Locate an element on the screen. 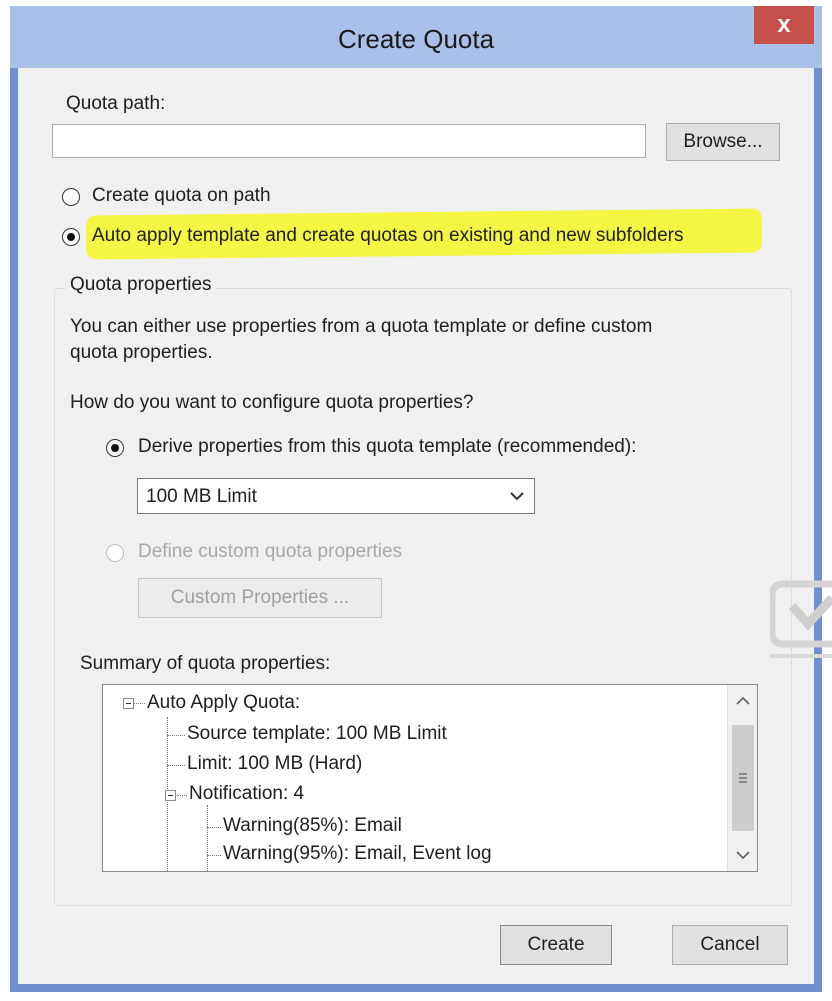  watermark-logo is located at coordinates (801, 619).